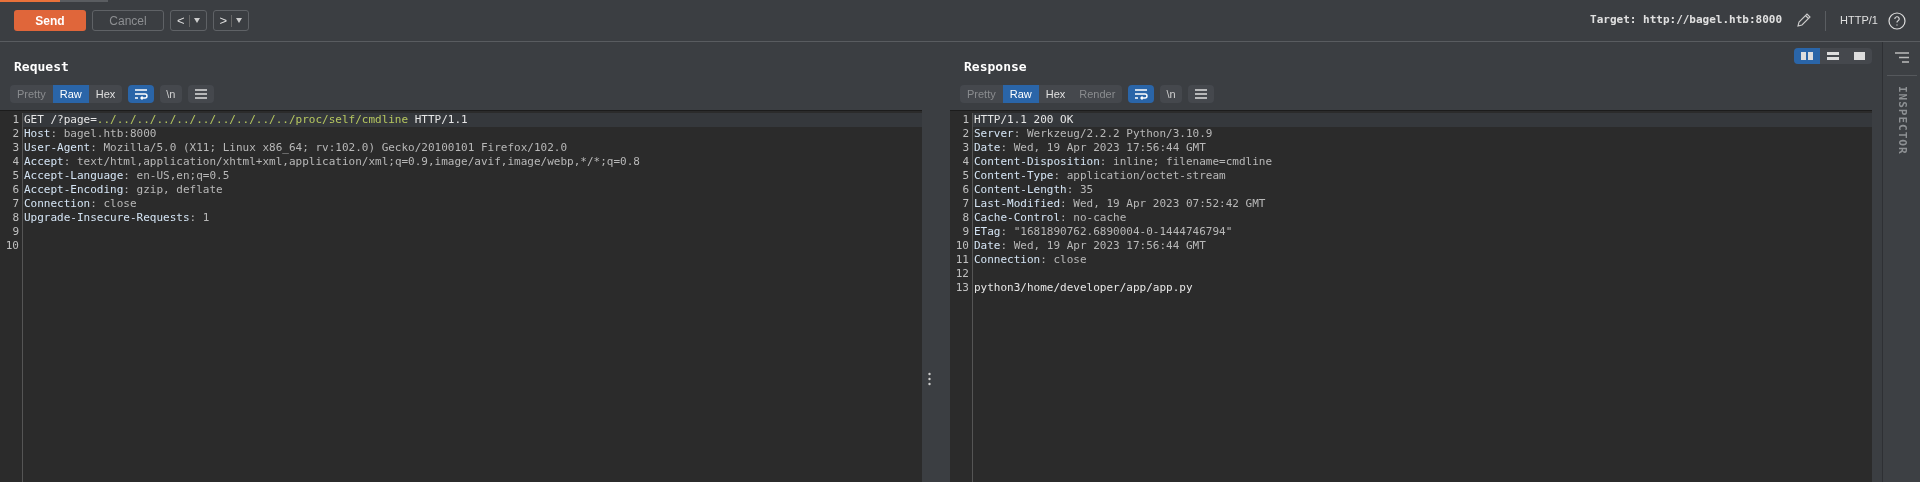  I want to click on code-text: User-Agent, so click(57, 148).